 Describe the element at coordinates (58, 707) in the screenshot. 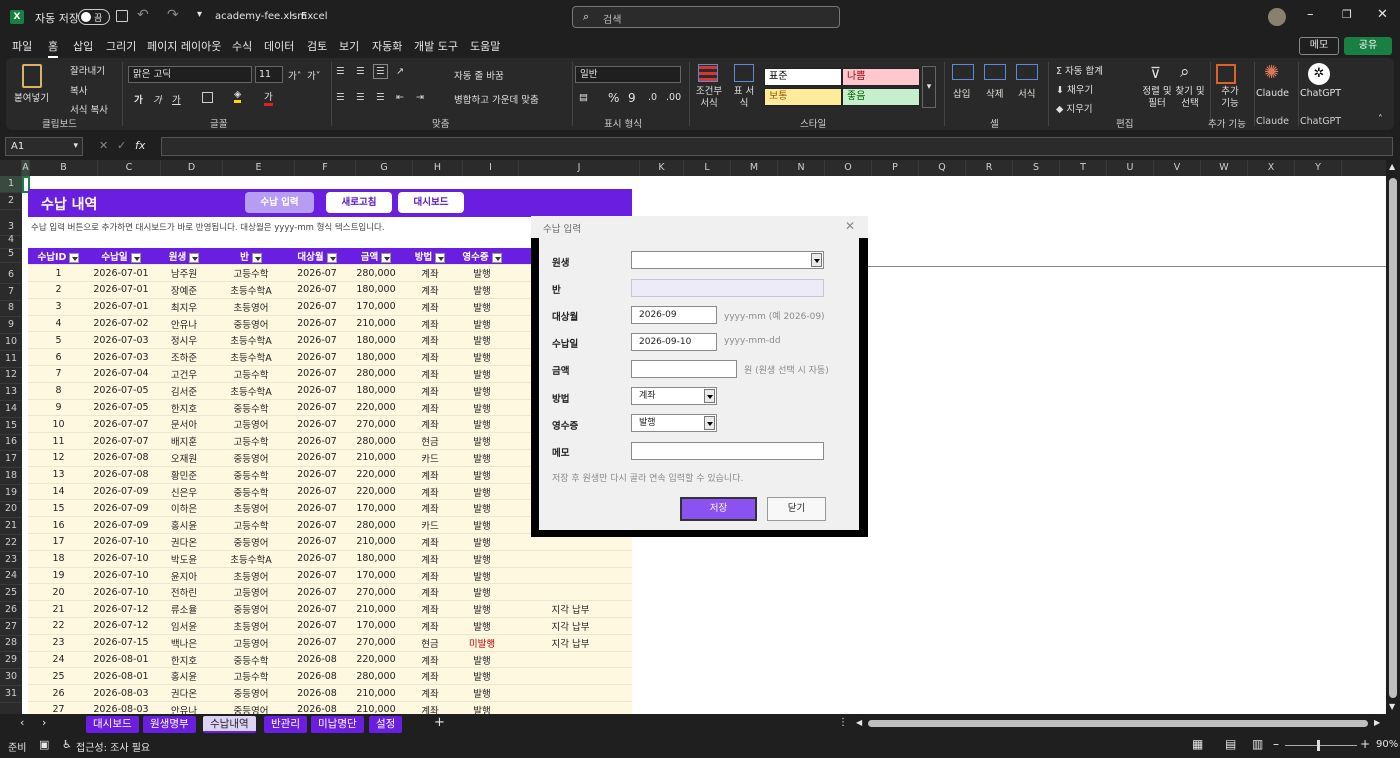

I see `table-cell: 27` at that location.